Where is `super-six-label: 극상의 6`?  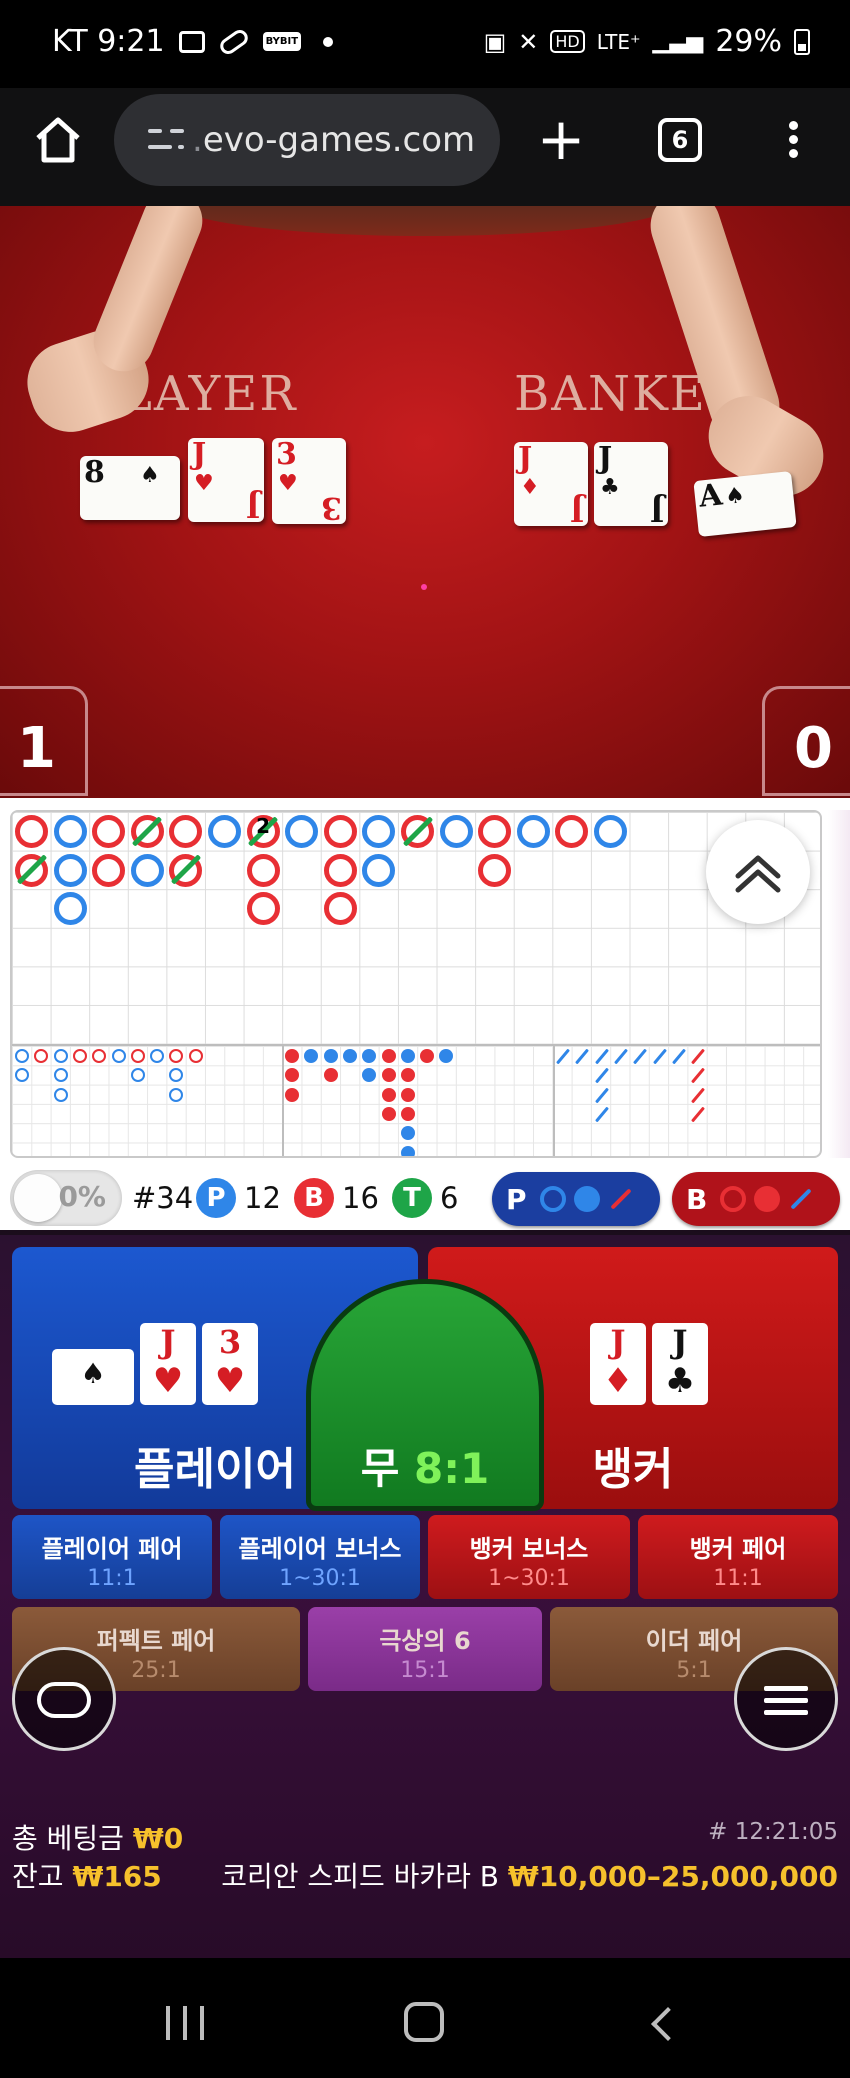
super-six-label: 극상의 6 is located at coordinates (425, 1641).